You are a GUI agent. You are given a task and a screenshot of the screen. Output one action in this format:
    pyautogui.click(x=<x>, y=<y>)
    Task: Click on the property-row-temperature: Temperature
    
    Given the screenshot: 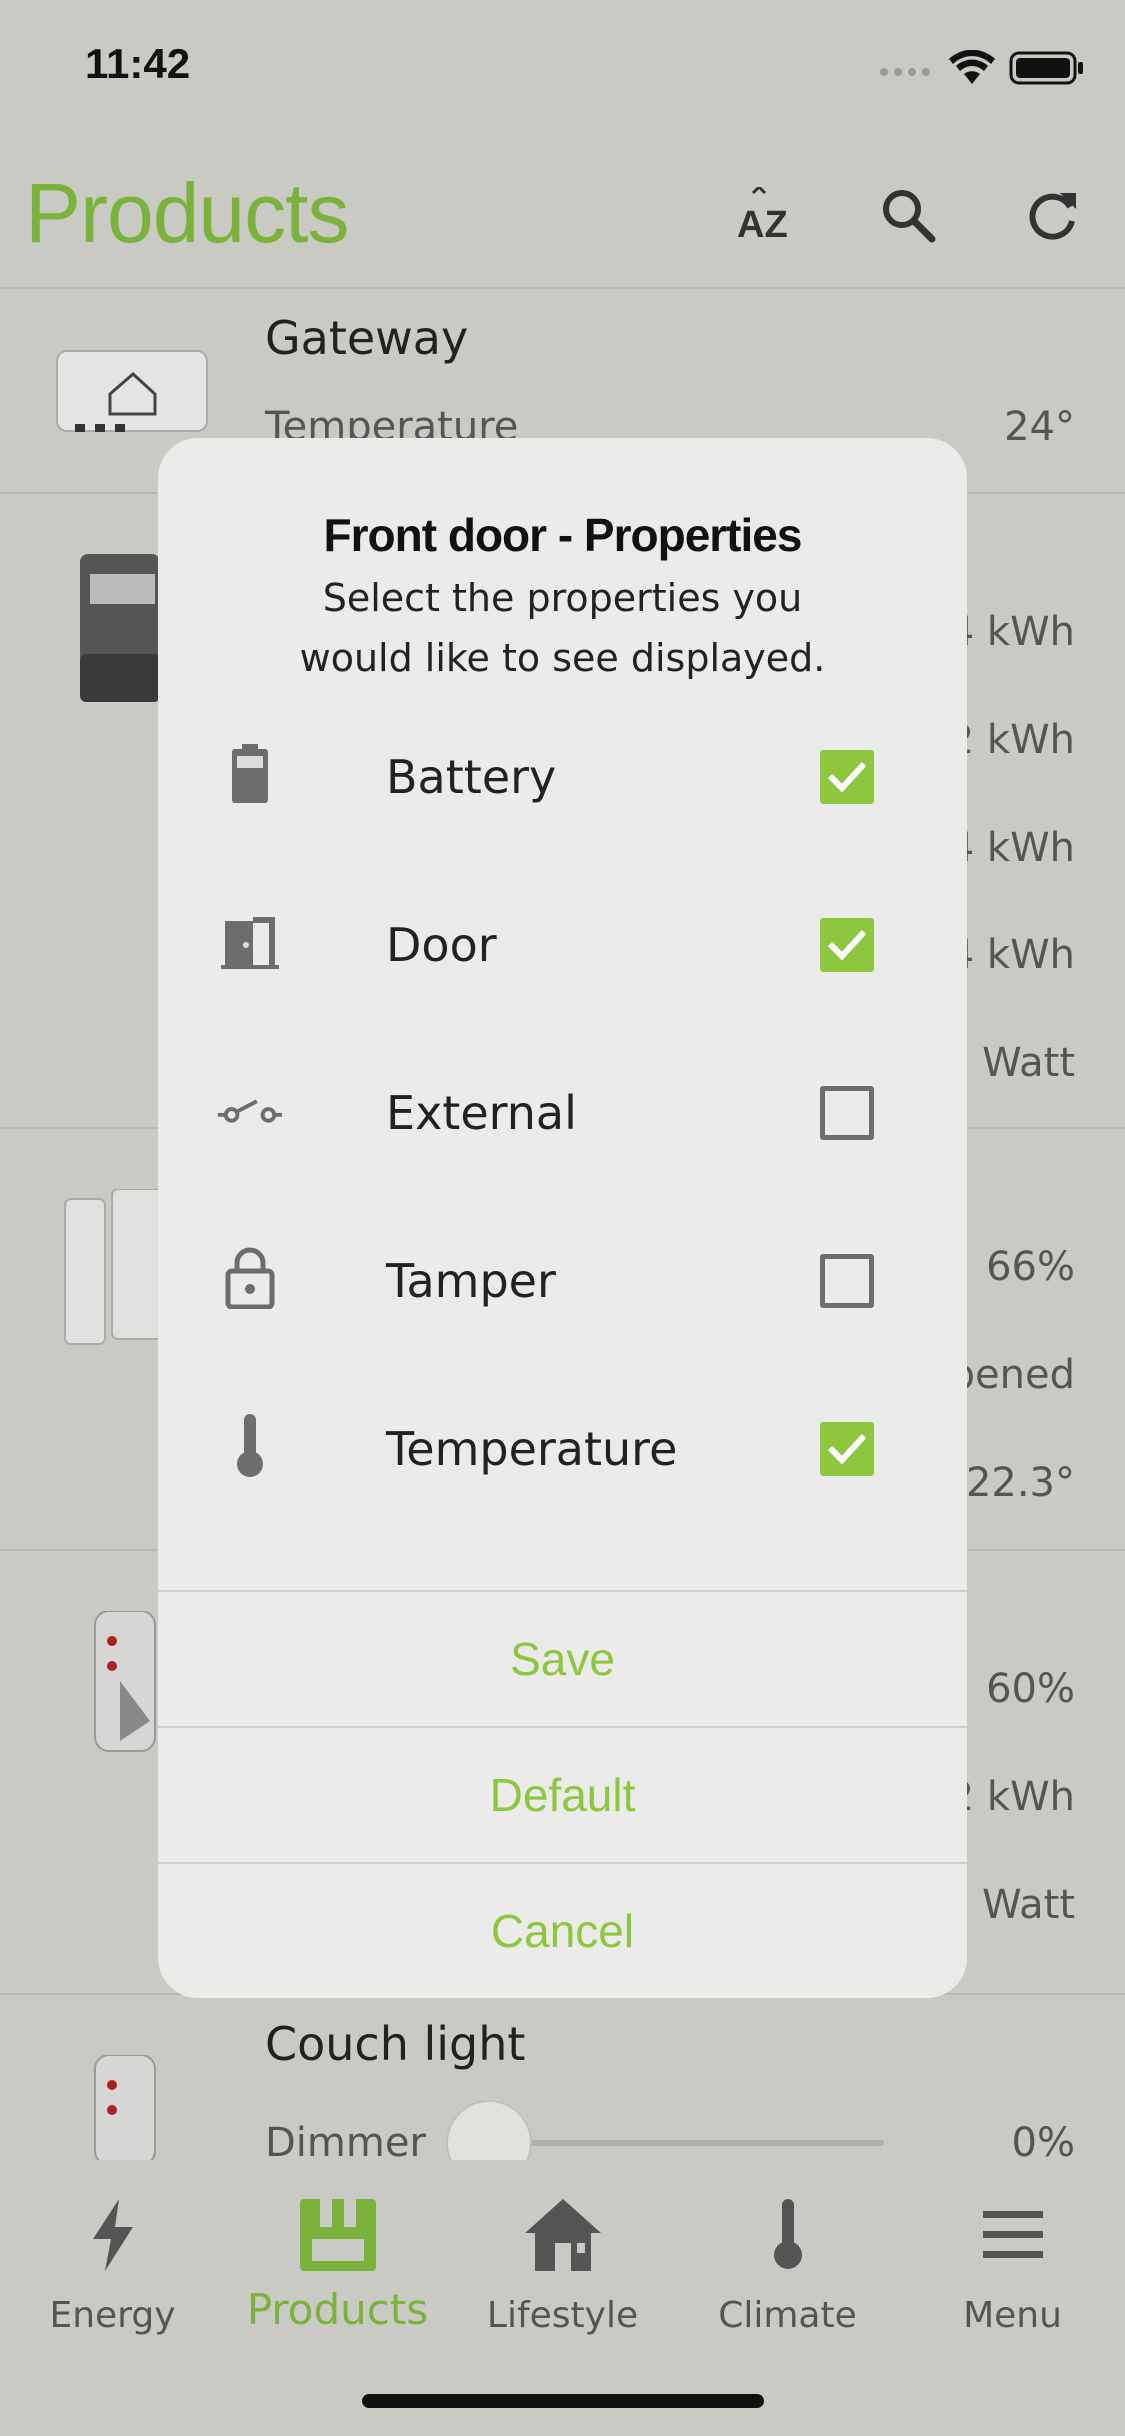 What is the action you would take?
    pyautogui.click(x=562, y=1446)
    